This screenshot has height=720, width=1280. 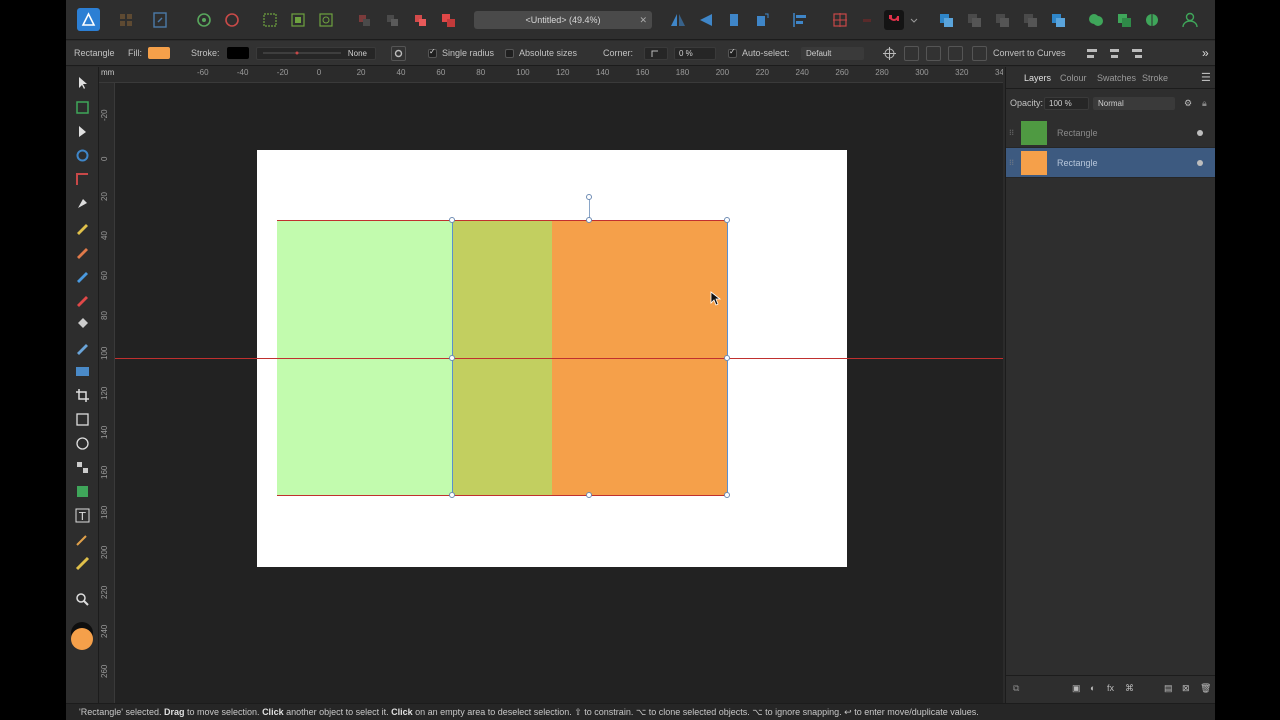 I want to click on show-selection-box-icon, so click(x=911, y=53).